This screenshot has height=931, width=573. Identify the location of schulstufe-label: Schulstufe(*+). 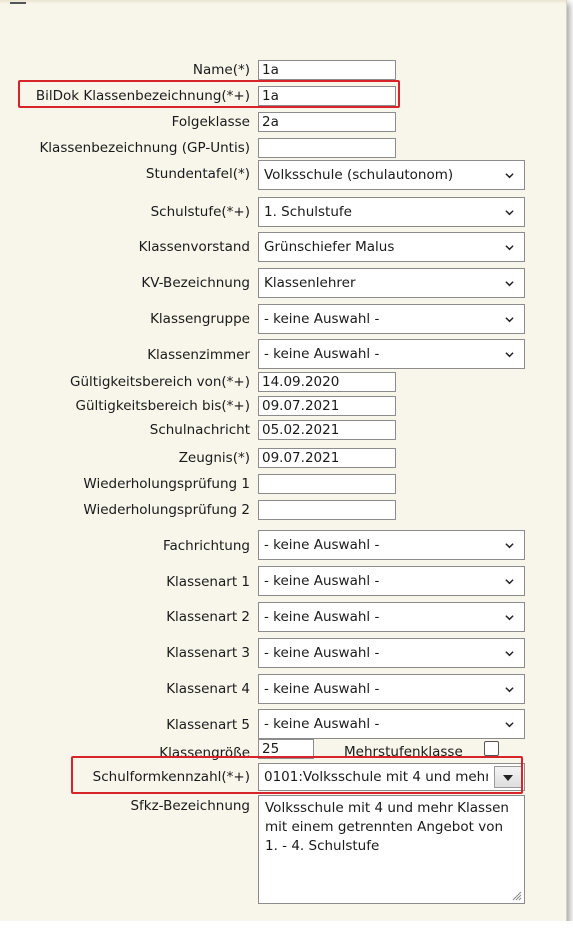
(200, 212).